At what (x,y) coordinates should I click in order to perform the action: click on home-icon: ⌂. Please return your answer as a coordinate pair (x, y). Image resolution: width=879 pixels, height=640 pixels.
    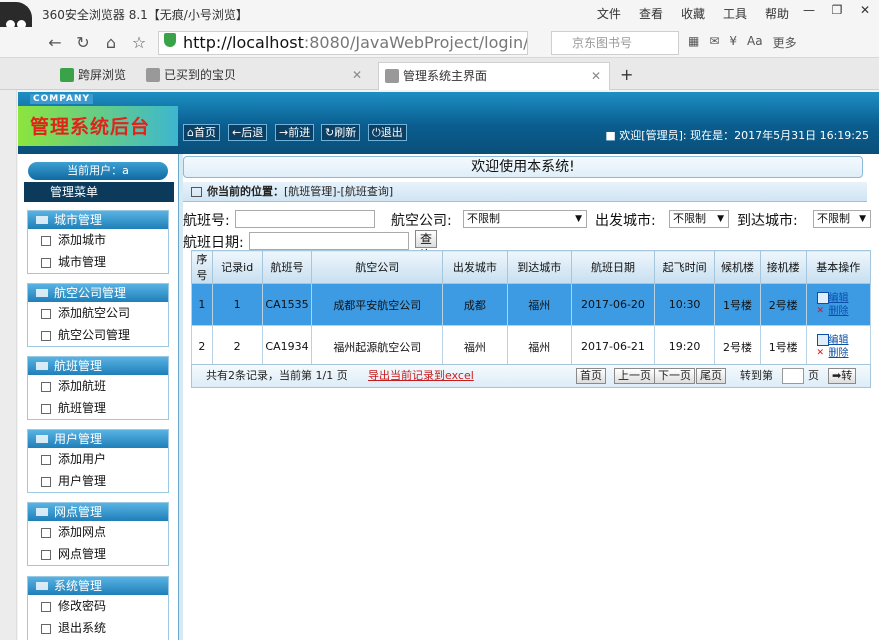
    Looking at the image, I should click on (111, 43).